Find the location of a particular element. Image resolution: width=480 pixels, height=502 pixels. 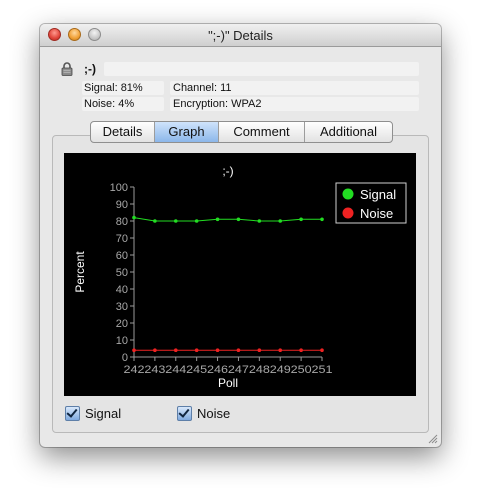

channel-value: Channel: 11 is located at coordinates (202, 88).